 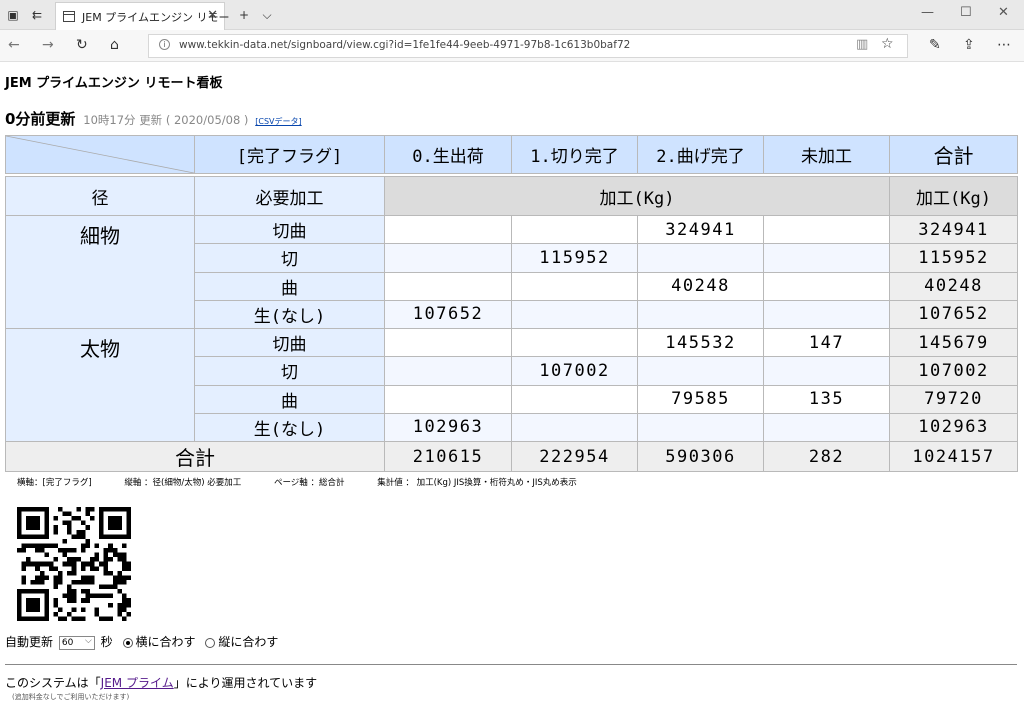 What do you see at coordinates (183, 483) in the screenshot?
I see `legend-vertical-axis: 縦軸 ：径(細物/太物) 必要加工` at bounding box center [183, 483].